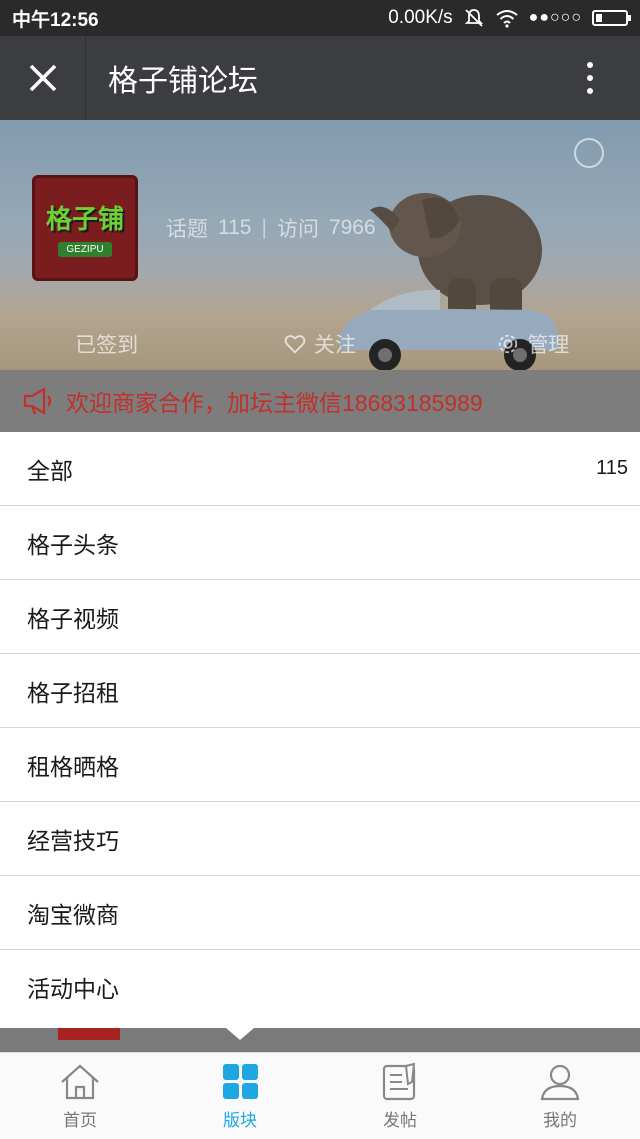 The image size is (640, 1139). I want to click on section-count: 115, so click(612, 468).